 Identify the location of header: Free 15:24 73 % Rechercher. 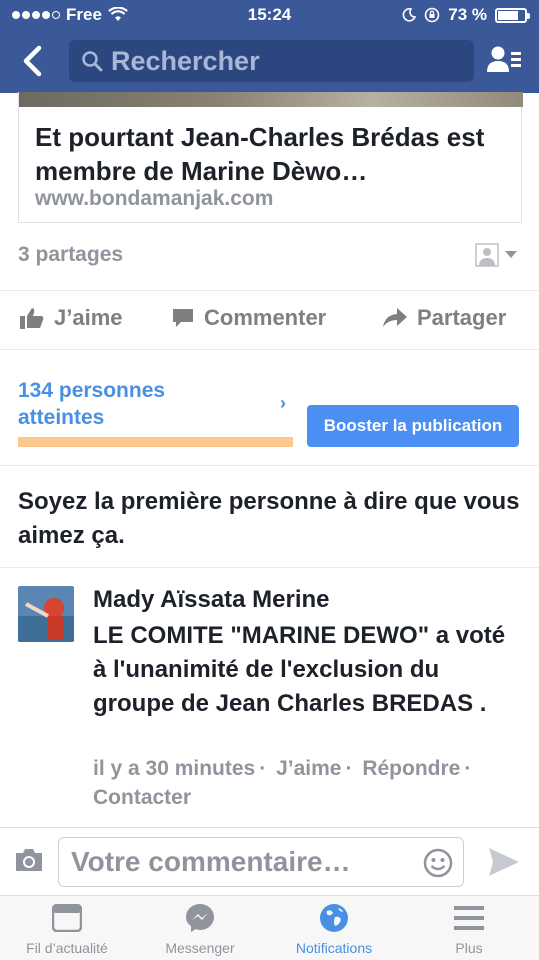
(269, 46).